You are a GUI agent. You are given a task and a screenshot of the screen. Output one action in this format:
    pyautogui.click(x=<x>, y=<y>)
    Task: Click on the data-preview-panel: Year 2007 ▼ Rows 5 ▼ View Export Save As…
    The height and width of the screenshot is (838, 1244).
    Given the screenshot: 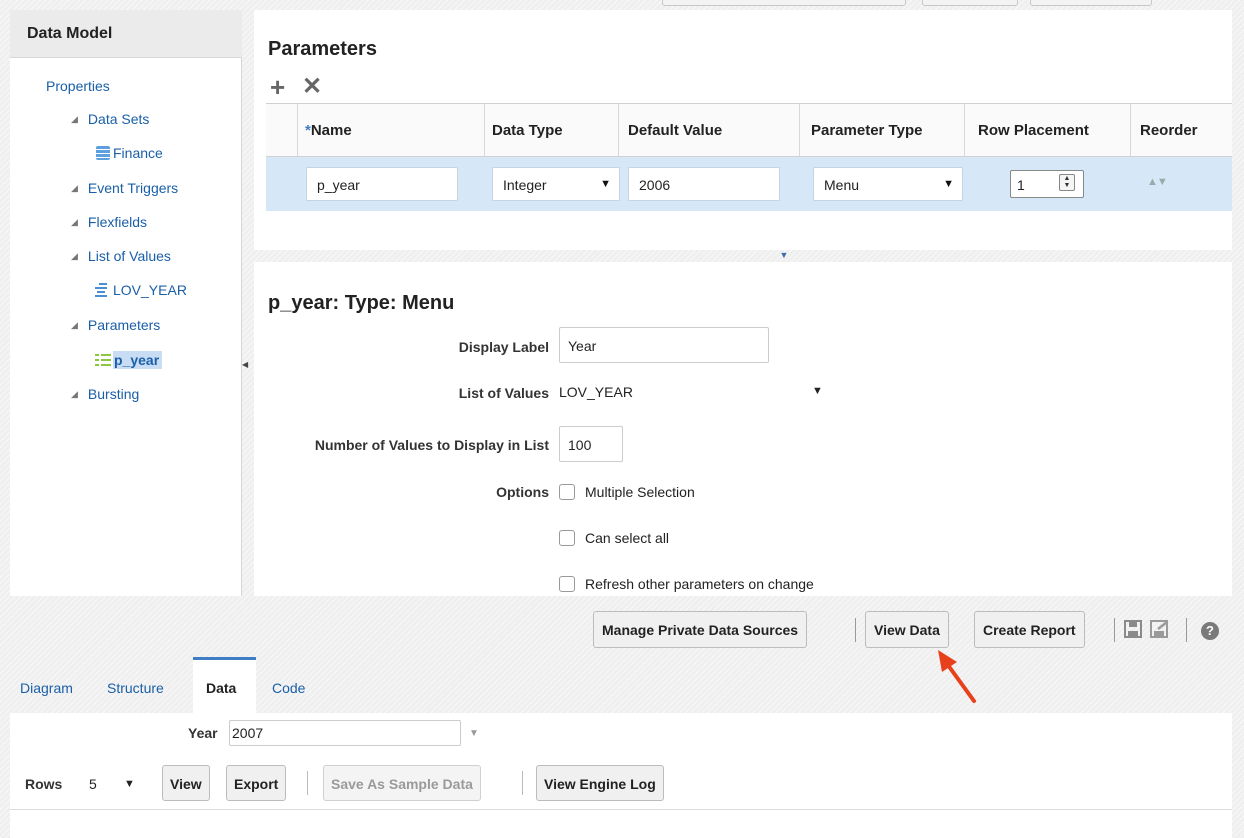 What is the action you would take?
    pyautogui.click(x=621, y=775)
    